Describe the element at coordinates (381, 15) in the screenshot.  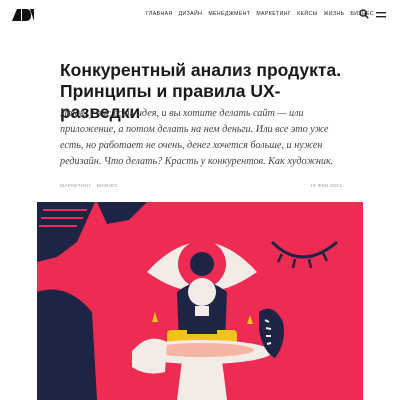
I see `hamburger-menu-icon` at that location.